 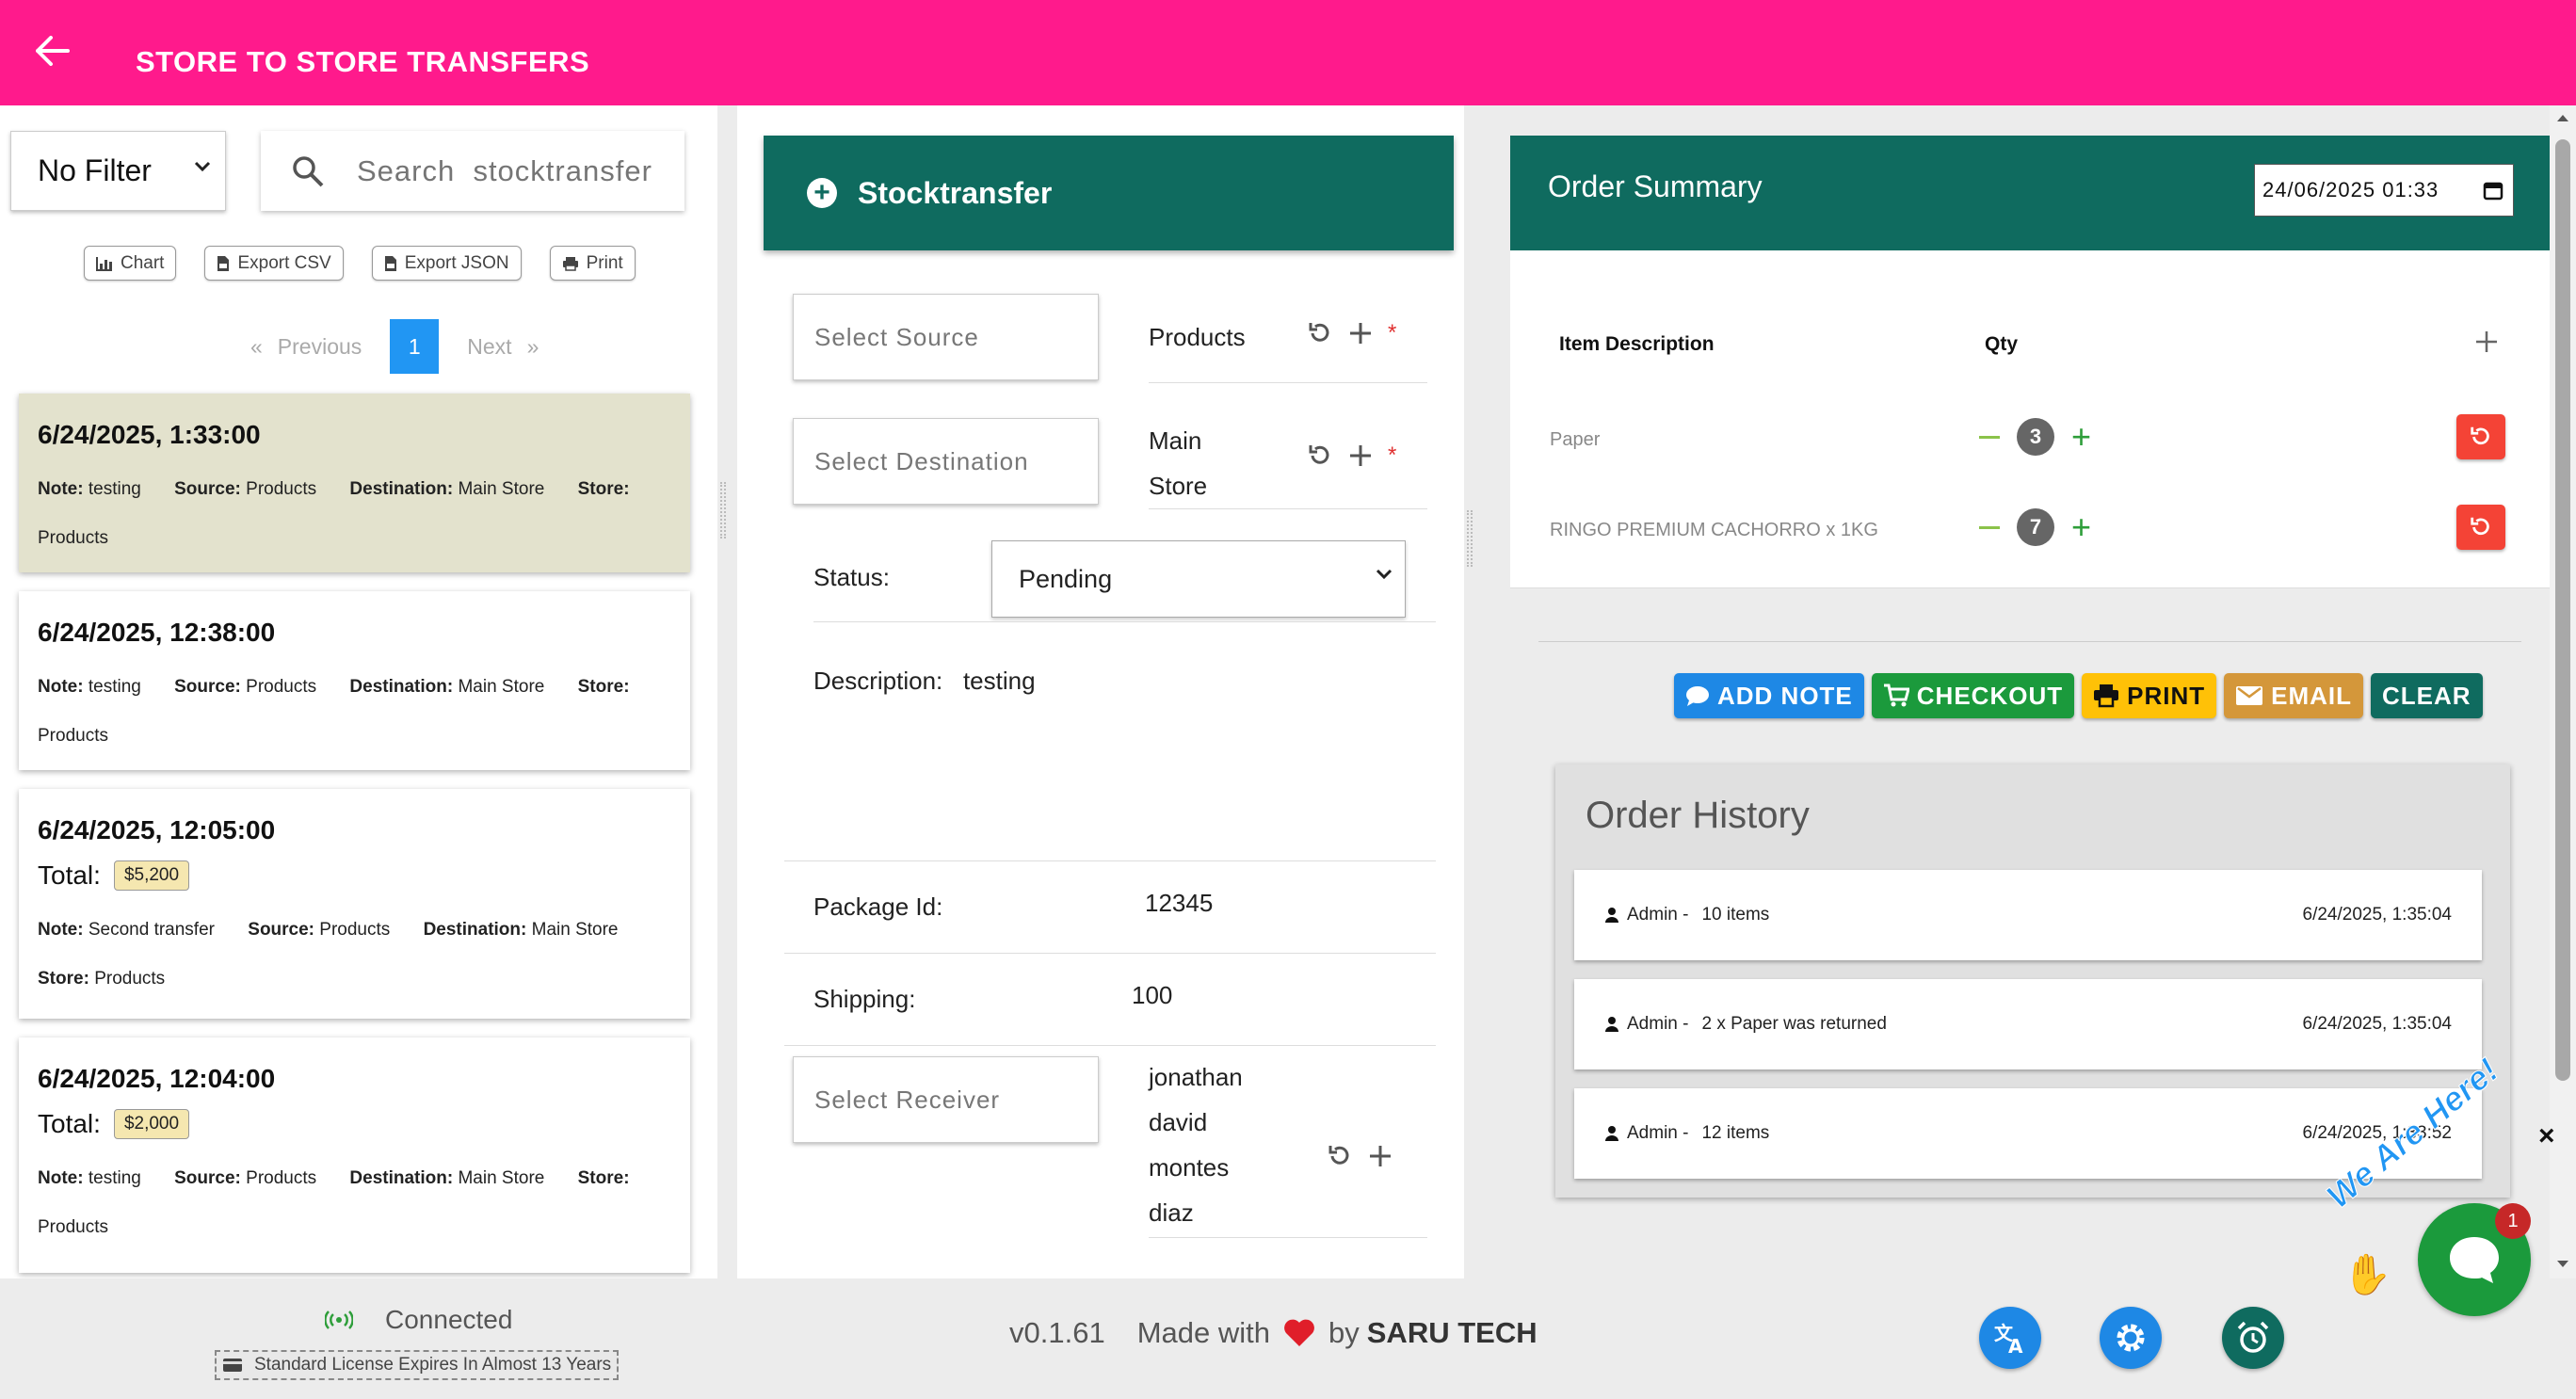 What do you see at coordinates (603, 687) in the screenshot?
I see `store-label: Store:` at bounding box center [603, 687].